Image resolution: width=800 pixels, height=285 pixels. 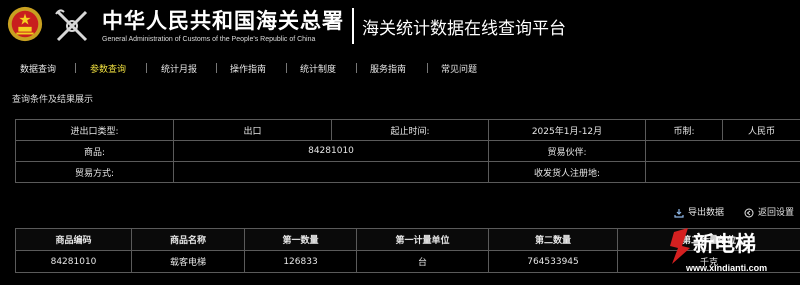 I want to click on nav-item-monthly-report: 统计月报, so click(x=179, y=68).